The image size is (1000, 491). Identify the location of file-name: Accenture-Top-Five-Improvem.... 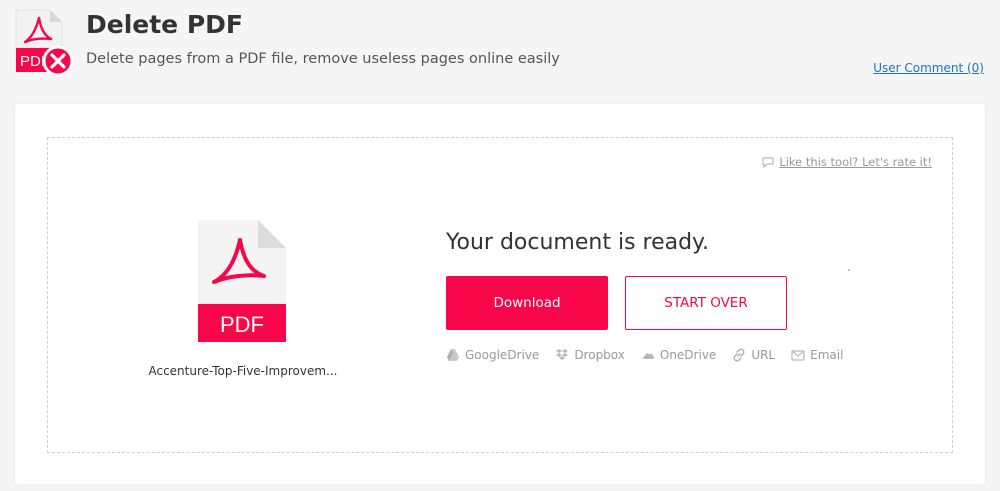
(243, 371).